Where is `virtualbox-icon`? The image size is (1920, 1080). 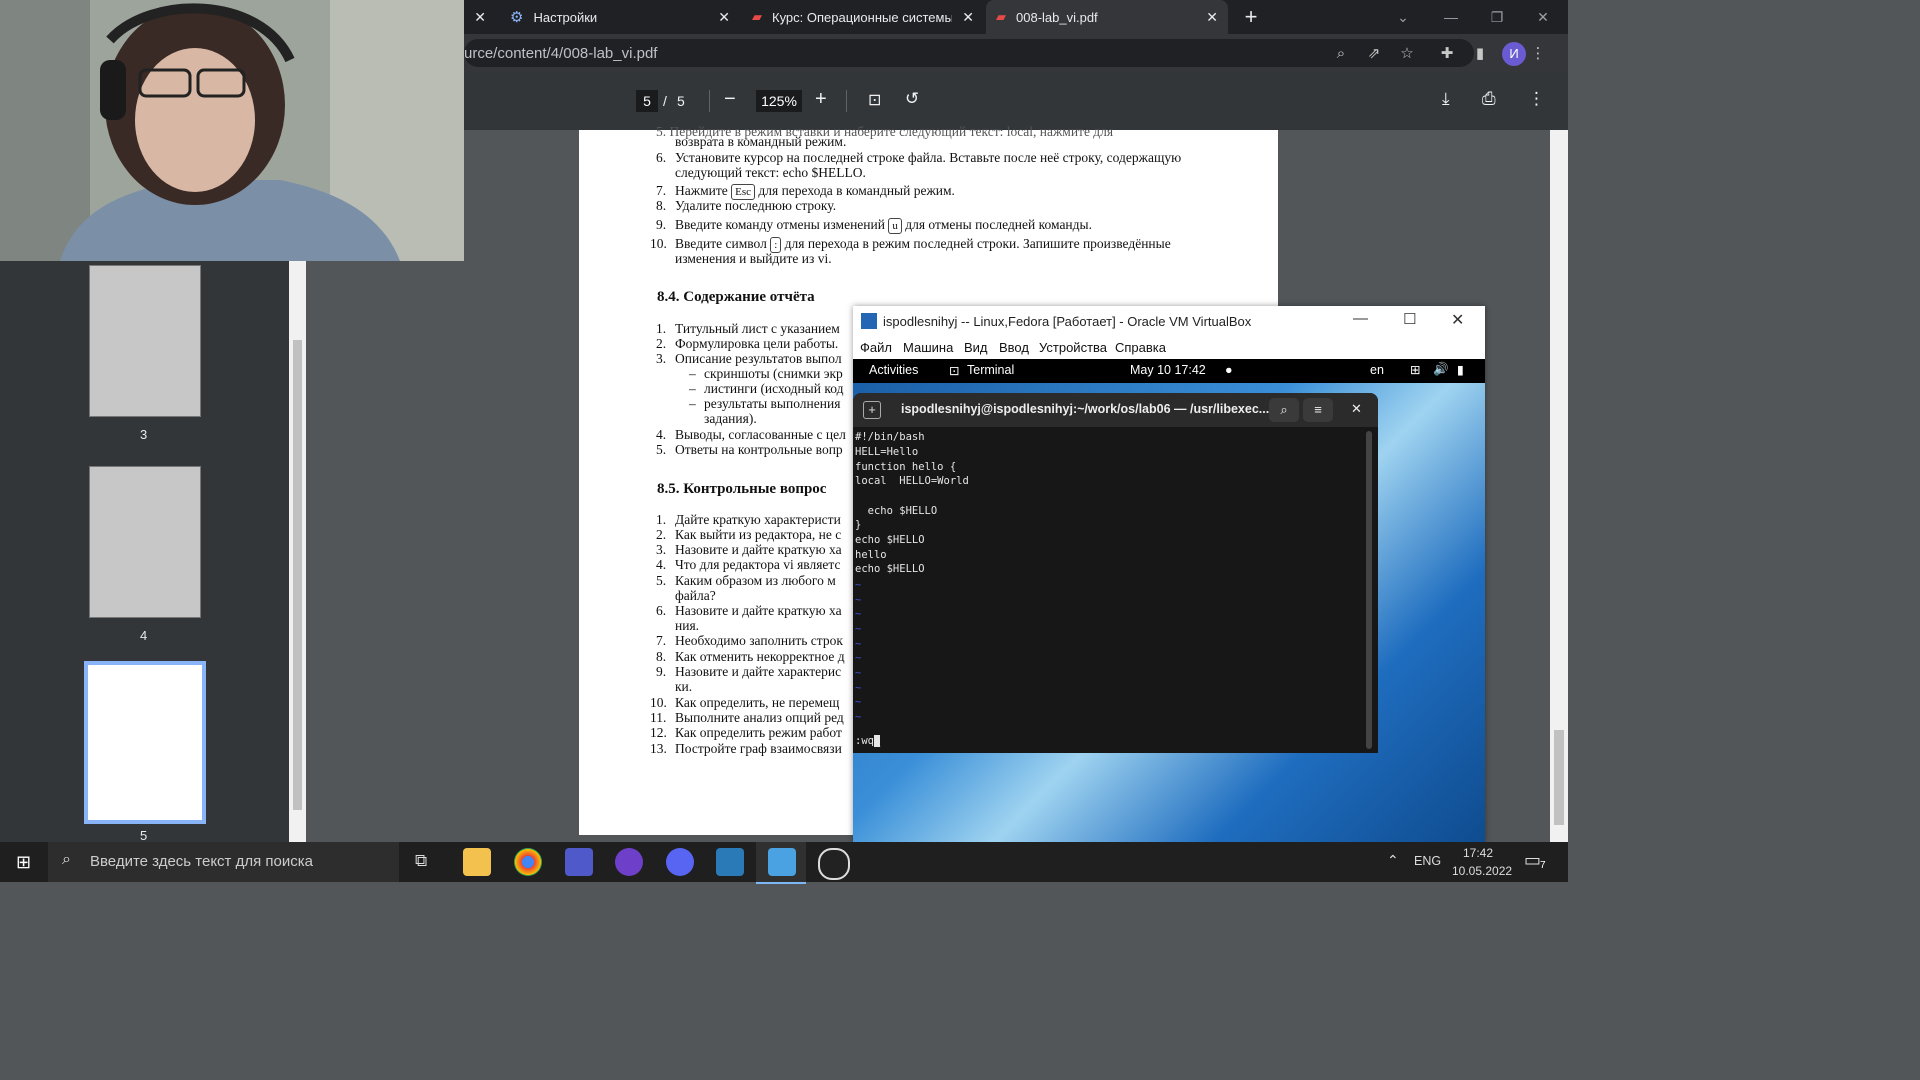
virtualbox-icon is located at coordinates (869, 321).